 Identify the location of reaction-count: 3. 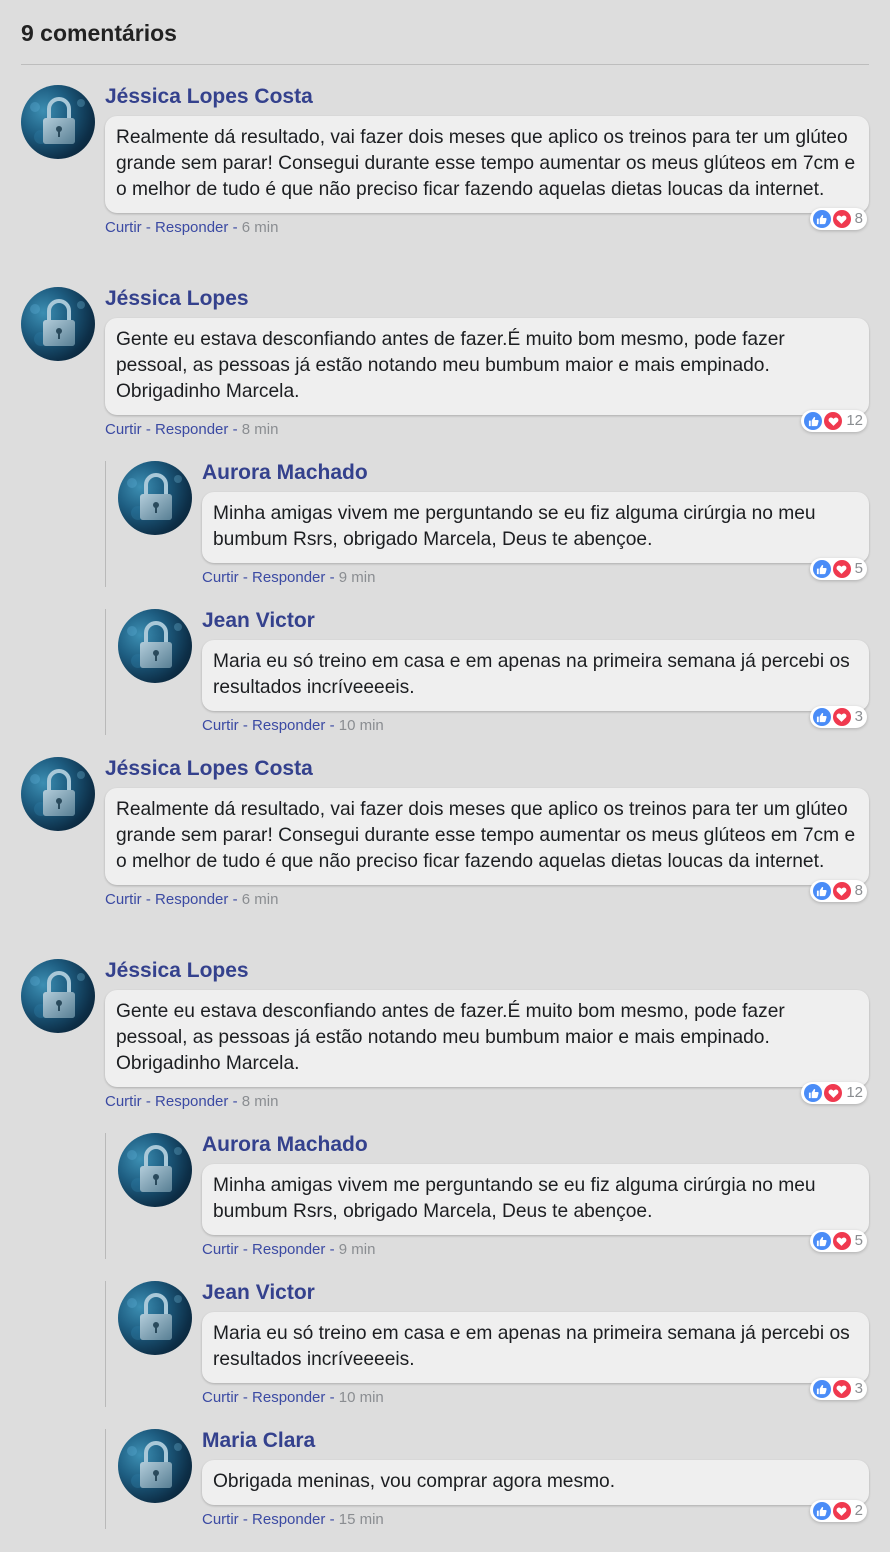
(858, 716).